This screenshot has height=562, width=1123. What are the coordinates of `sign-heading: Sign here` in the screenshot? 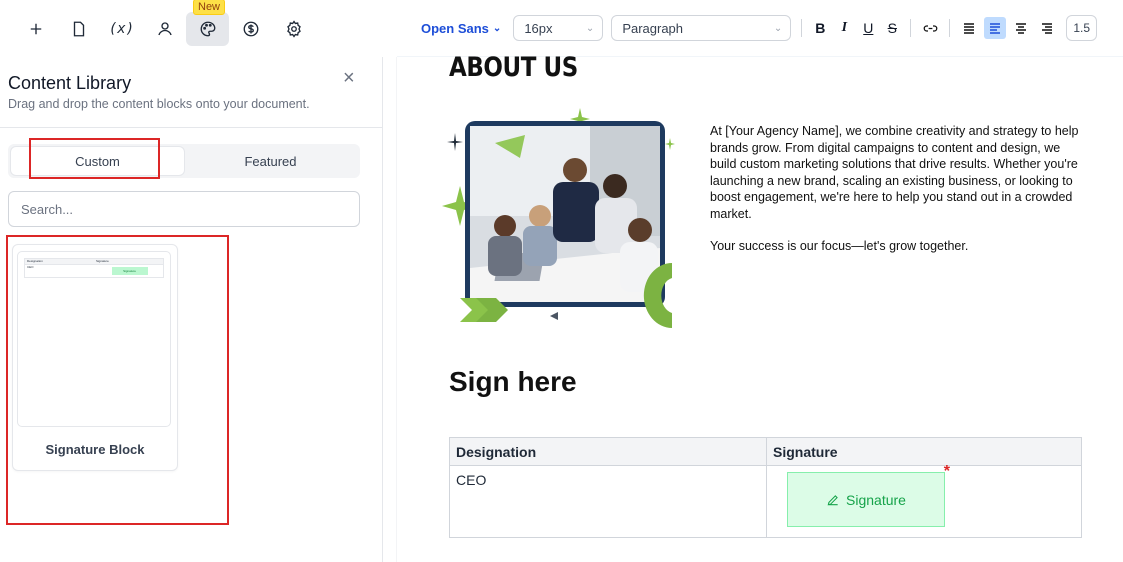 It's located at (513, 381).